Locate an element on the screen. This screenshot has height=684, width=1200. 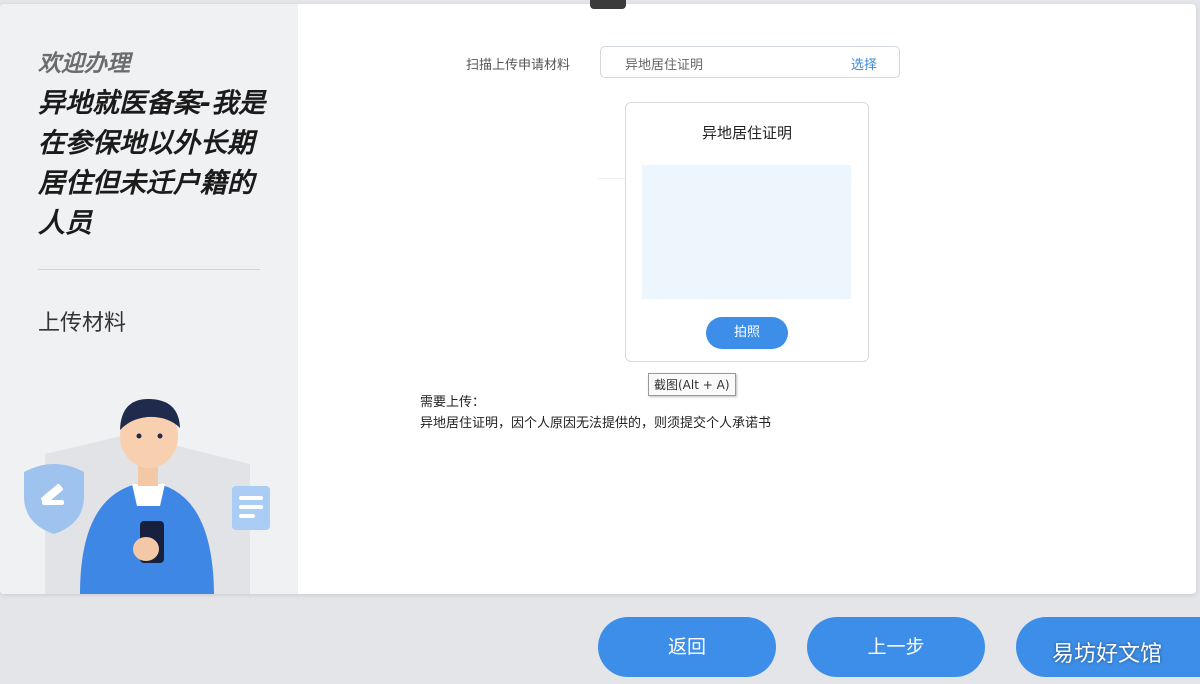
select-button: 选择 is located at coordinates (864, 63).